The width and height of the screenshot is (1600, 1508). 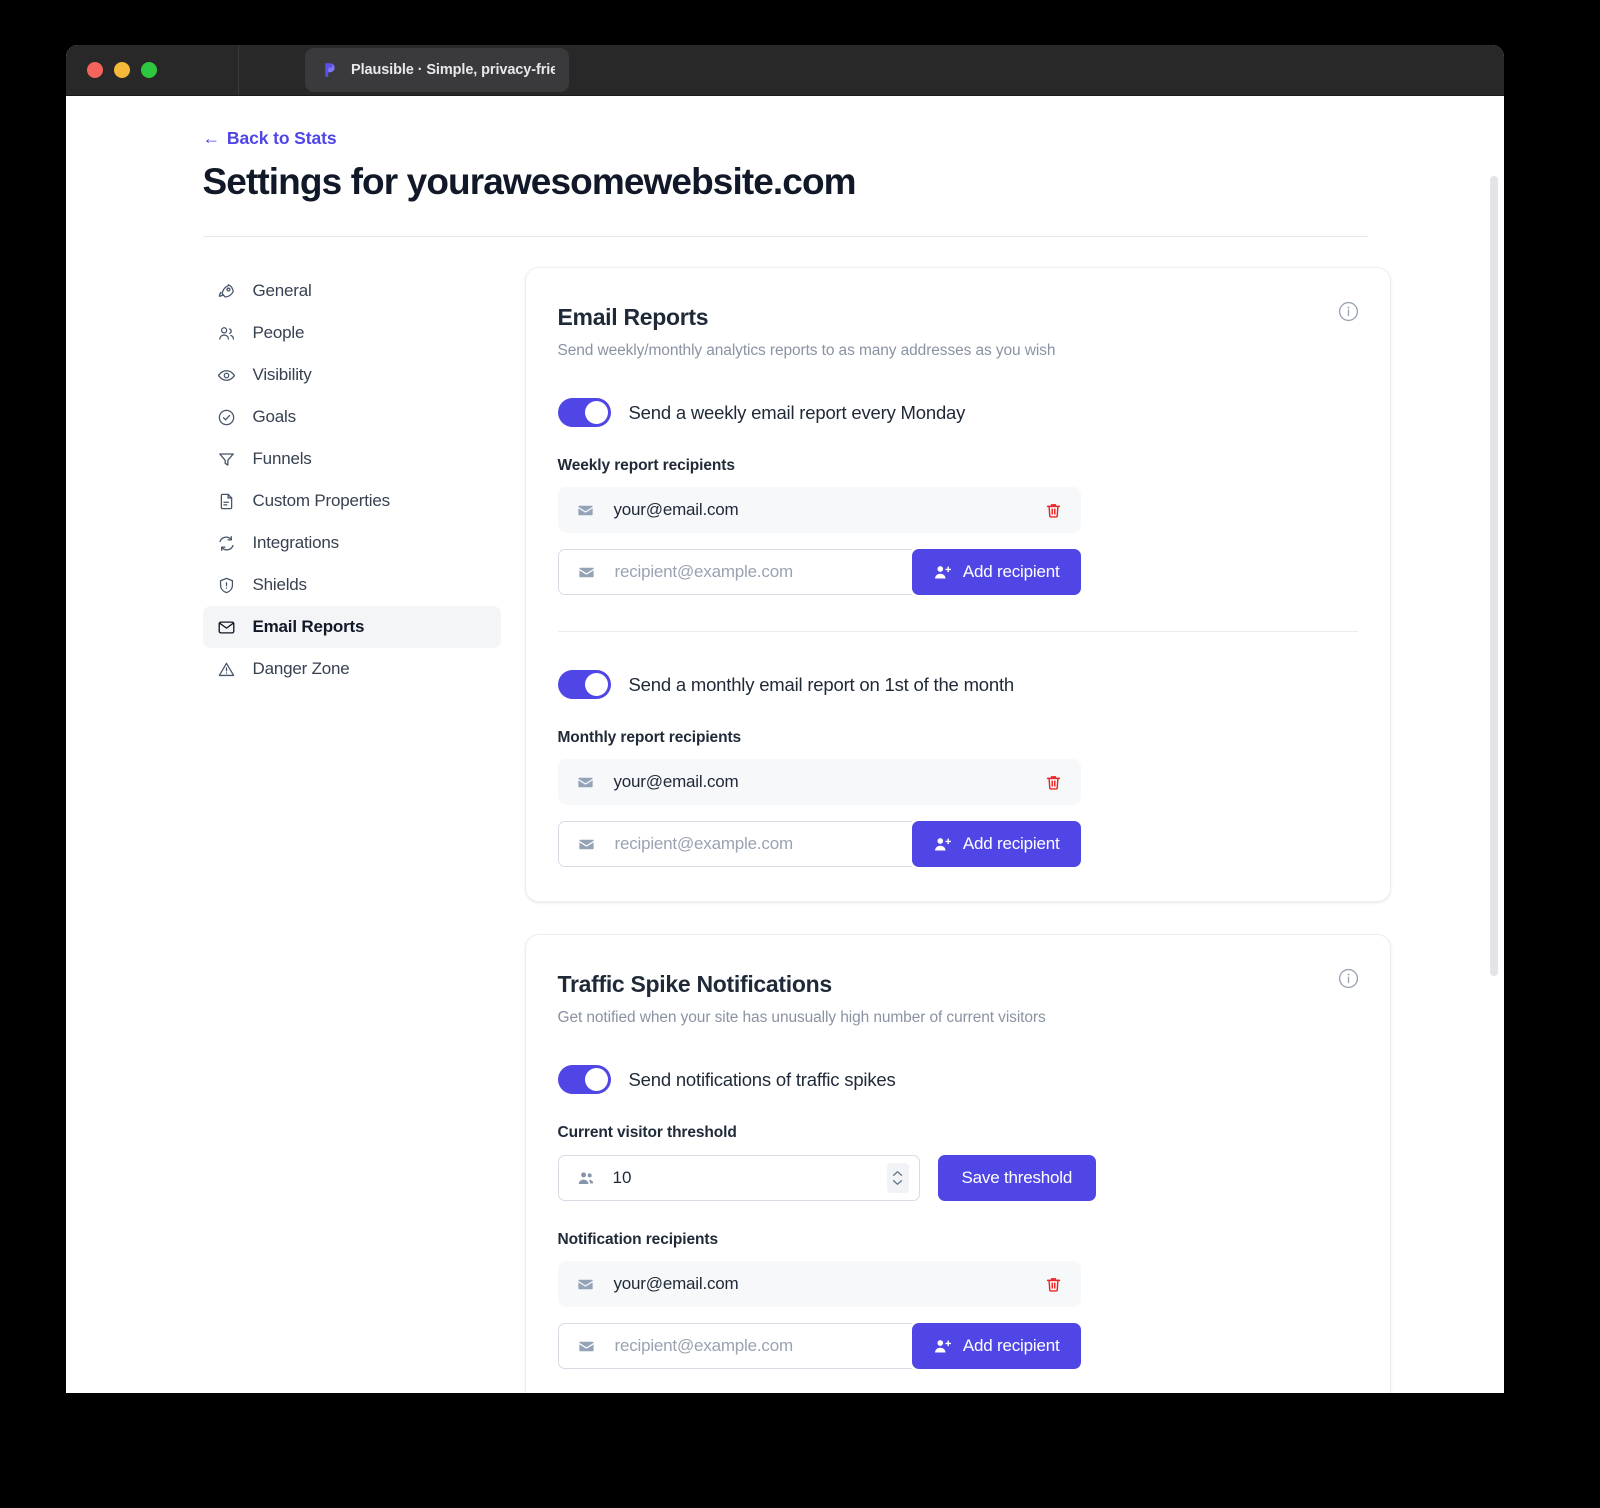 What do you see at coordinates (227, 375) in the screenshot?
I see `eye-icon` at bounding box center [227, 375].